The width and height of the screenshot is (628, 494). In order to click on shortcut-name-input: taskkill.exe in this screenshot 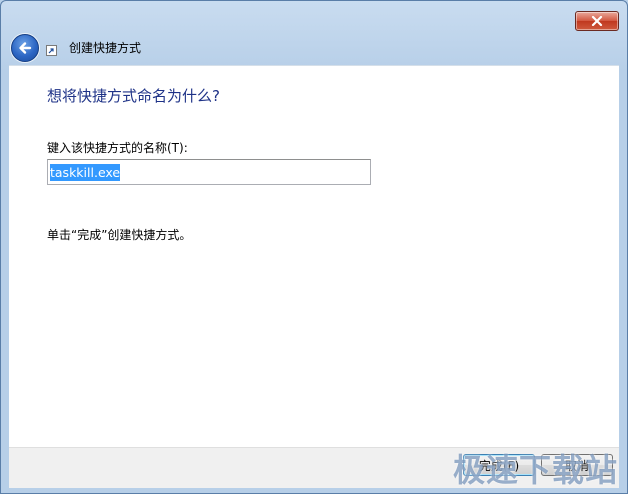, I will do `click(209, 172)`.